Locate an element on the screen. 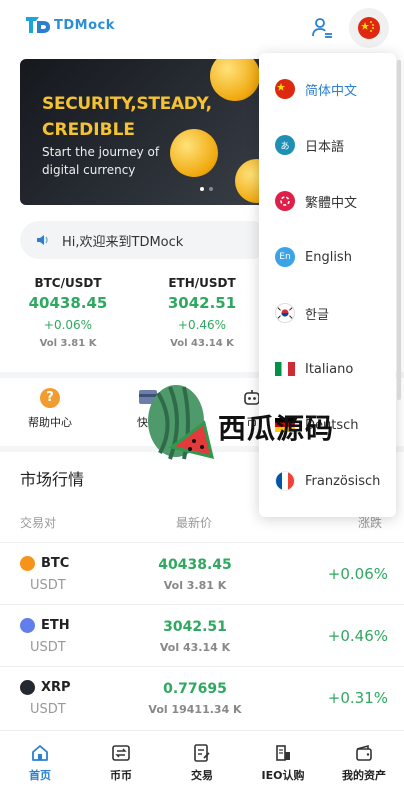 The height and width of the screenshot is (797, 404). language-option-en: En English is located at coordinates (335, 257).